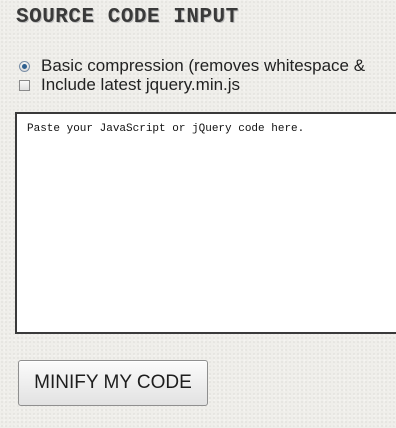  What do you see at coordinates (113, 383) in the screenshot?
I see `minify-button: MINIFY MY CODE` at bounding box center [113, 383].